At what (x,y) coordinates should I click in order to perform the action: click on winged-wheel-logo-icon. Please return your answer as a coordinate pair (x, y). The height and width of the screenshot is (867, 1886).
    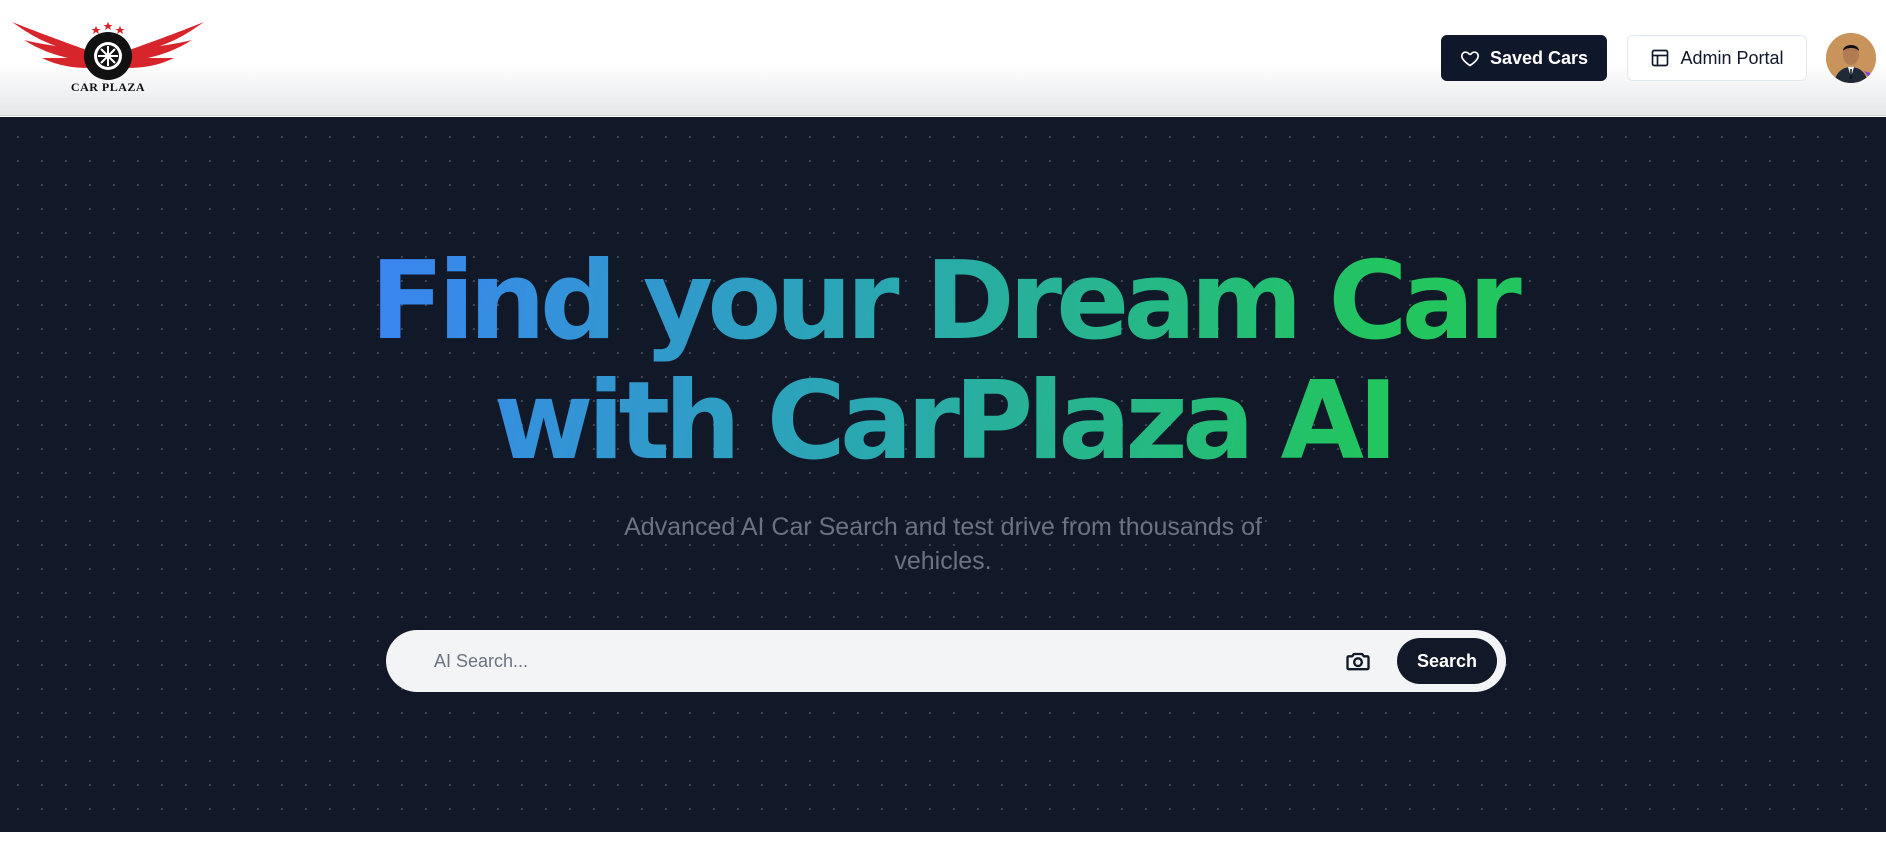
    Looking at the image, I should click on (108, 51).